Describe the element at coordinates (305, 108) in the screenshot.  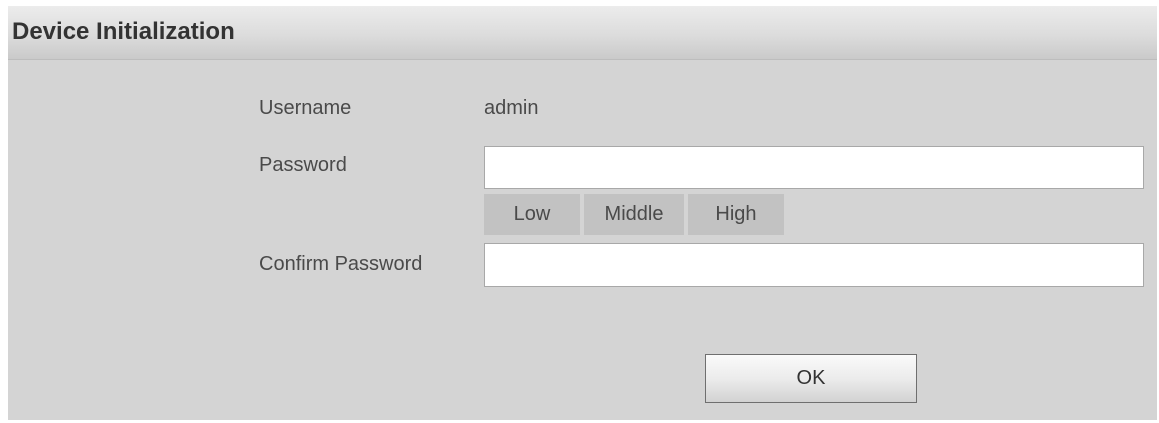
I see `username-label: Username` at that location.